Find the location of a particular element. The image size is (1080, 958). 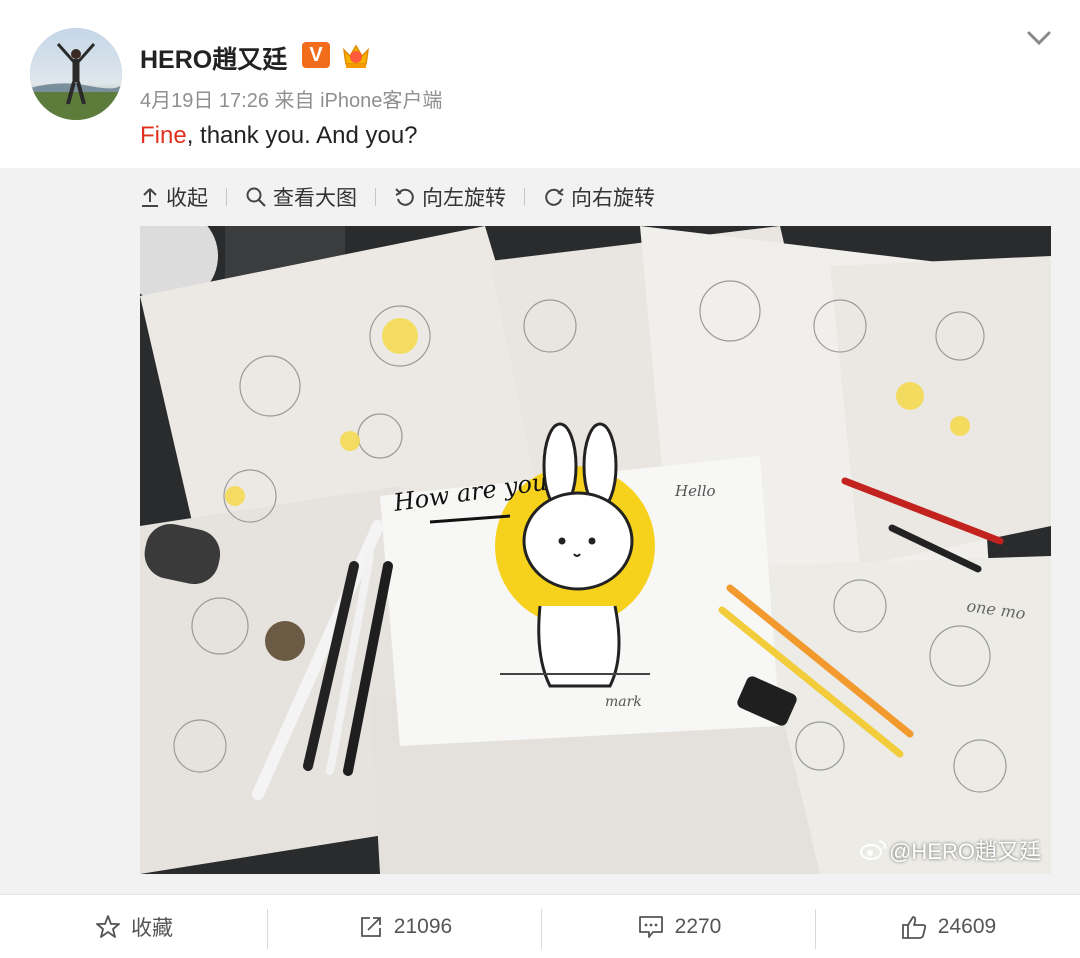

thumbs-up-icon is located at coordinates (913, 927).